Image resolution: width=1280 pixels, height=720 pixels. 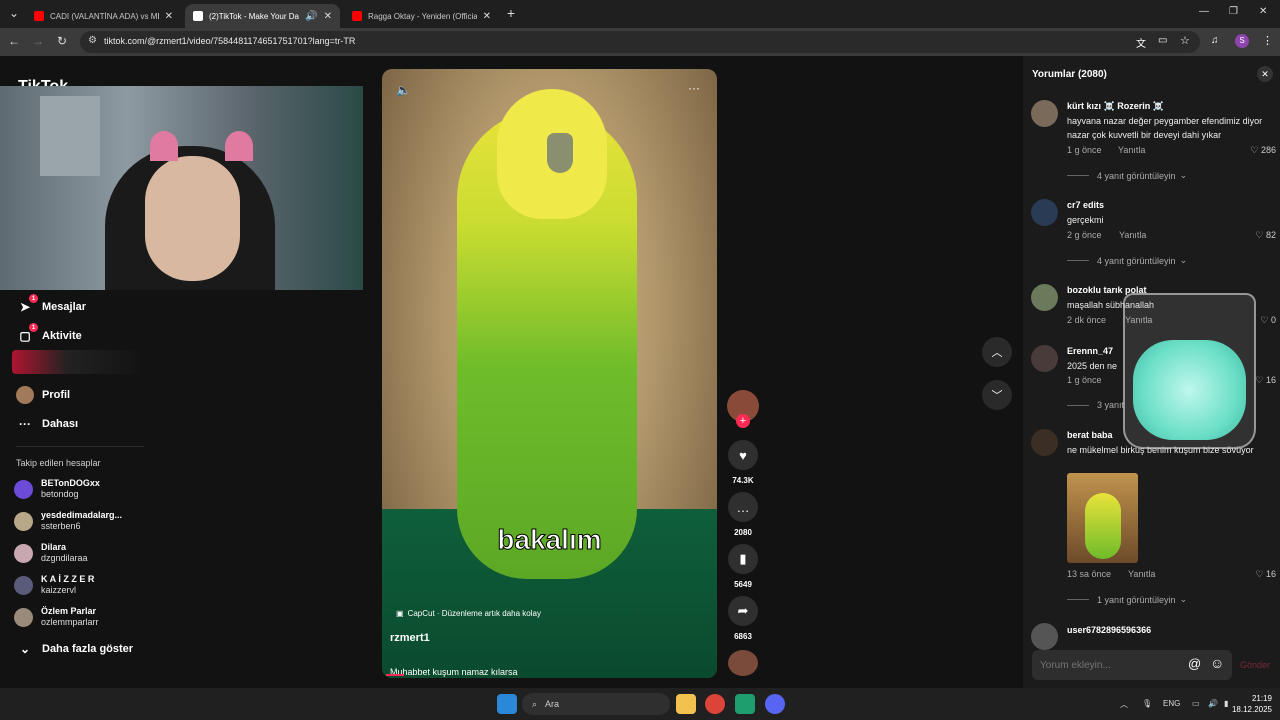 What do you see at coordinates (1196, 703) in the screenshot?
I see `network-icon: ▭` at bounding box center [1196, 703].